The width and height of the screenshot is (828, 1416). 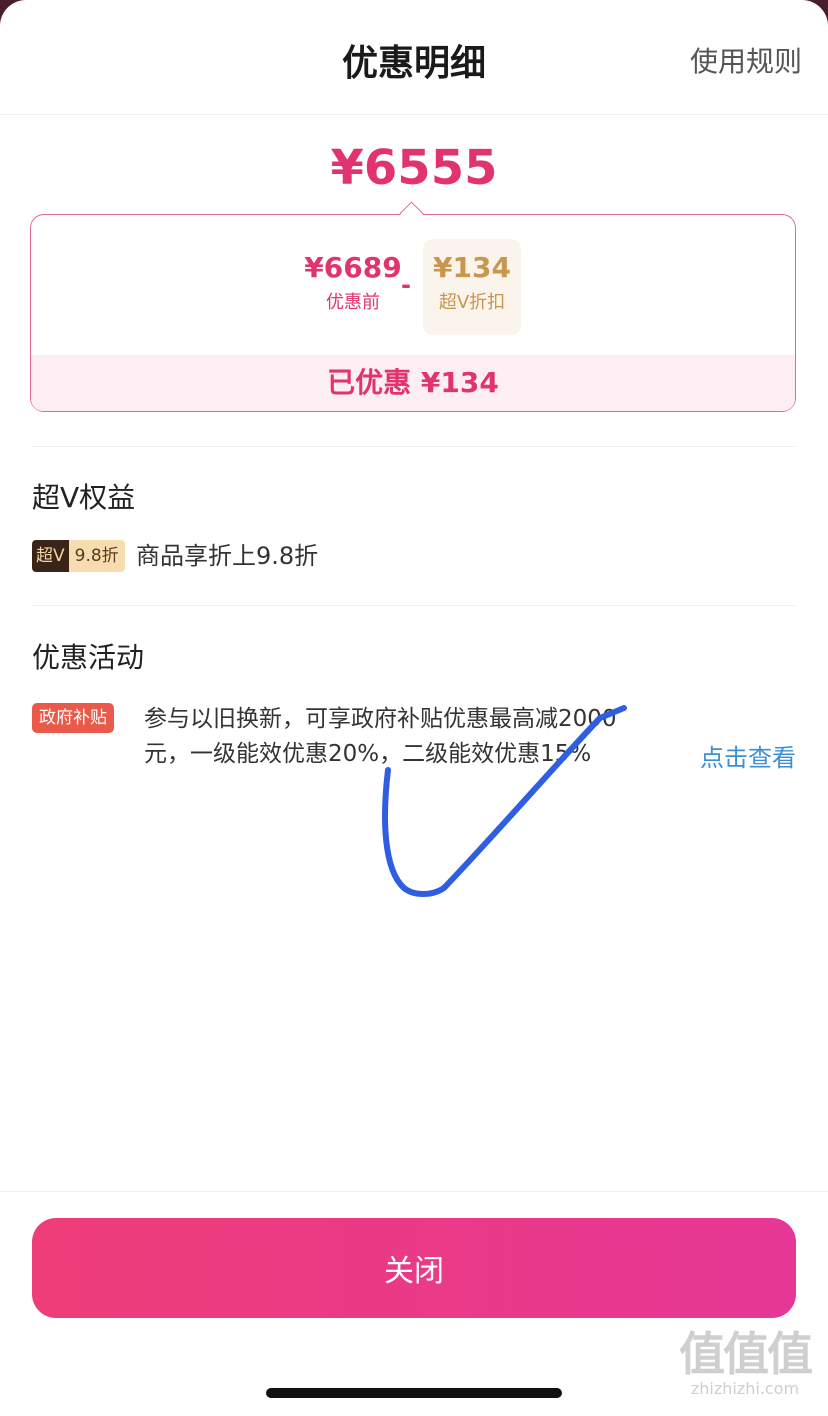 I want to click on home-indicator, so click(x=414, y=1393).